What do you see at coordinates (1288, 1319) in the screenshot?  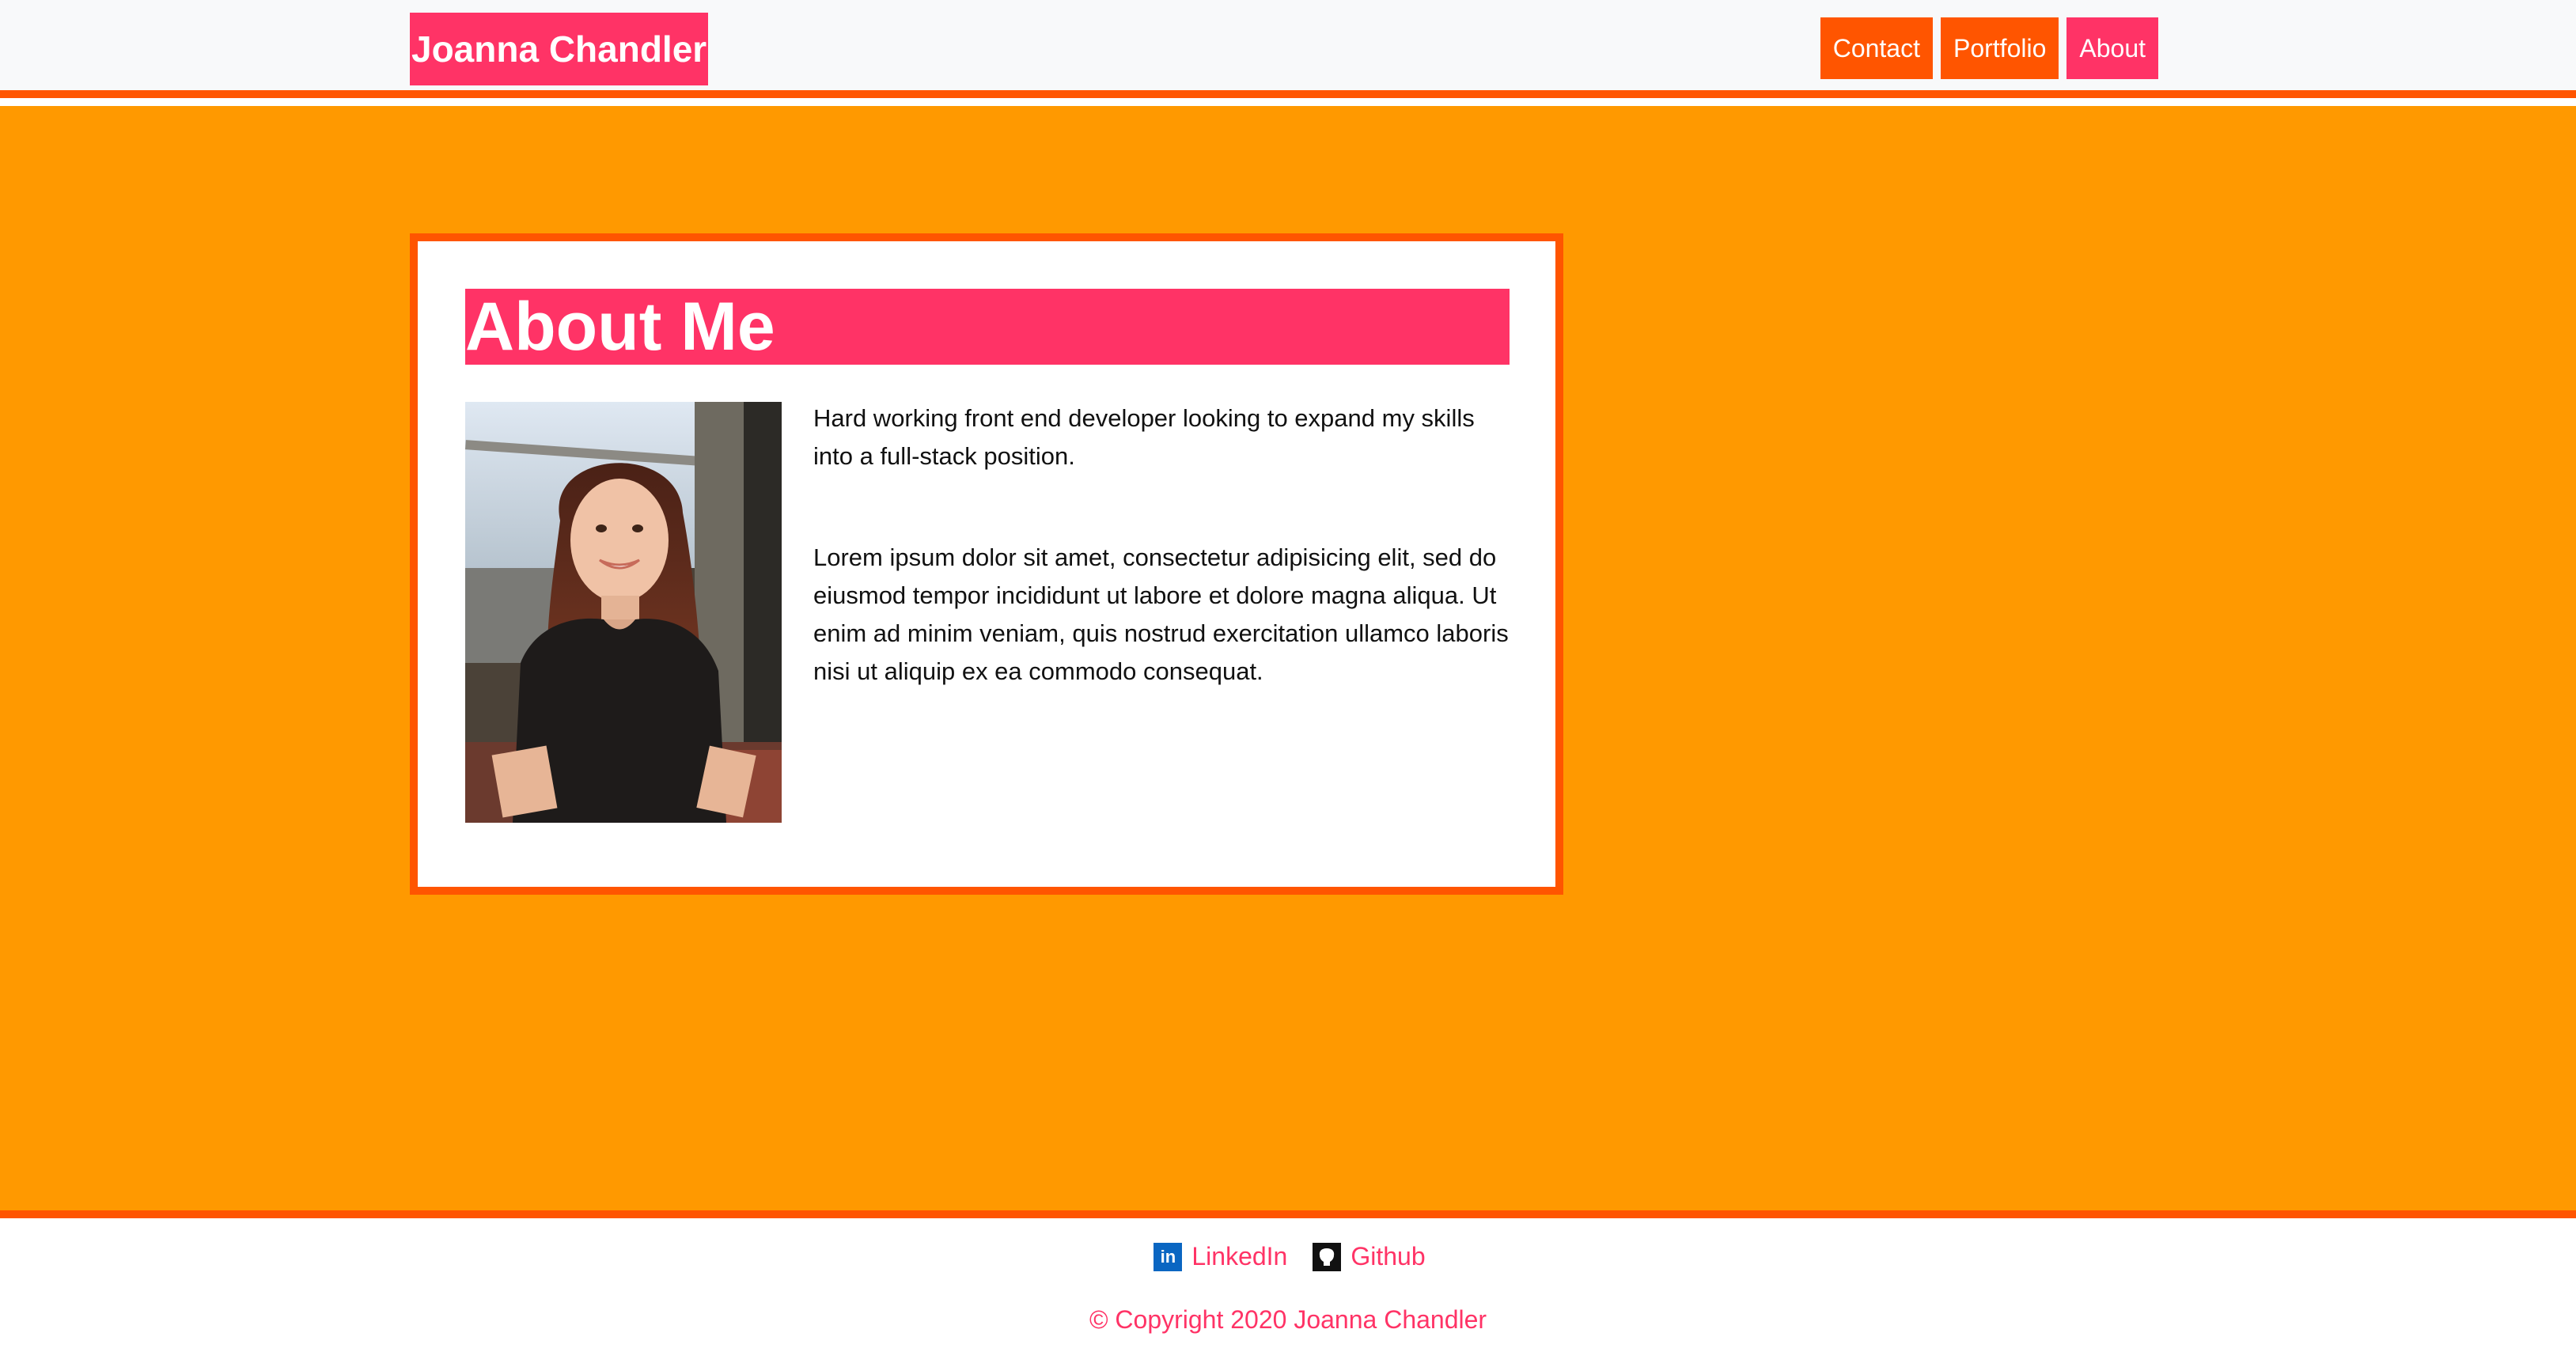 I see `copyright-text: © Copyright 2020 Joanna Chandler` at bounding box center [1288, 1319].